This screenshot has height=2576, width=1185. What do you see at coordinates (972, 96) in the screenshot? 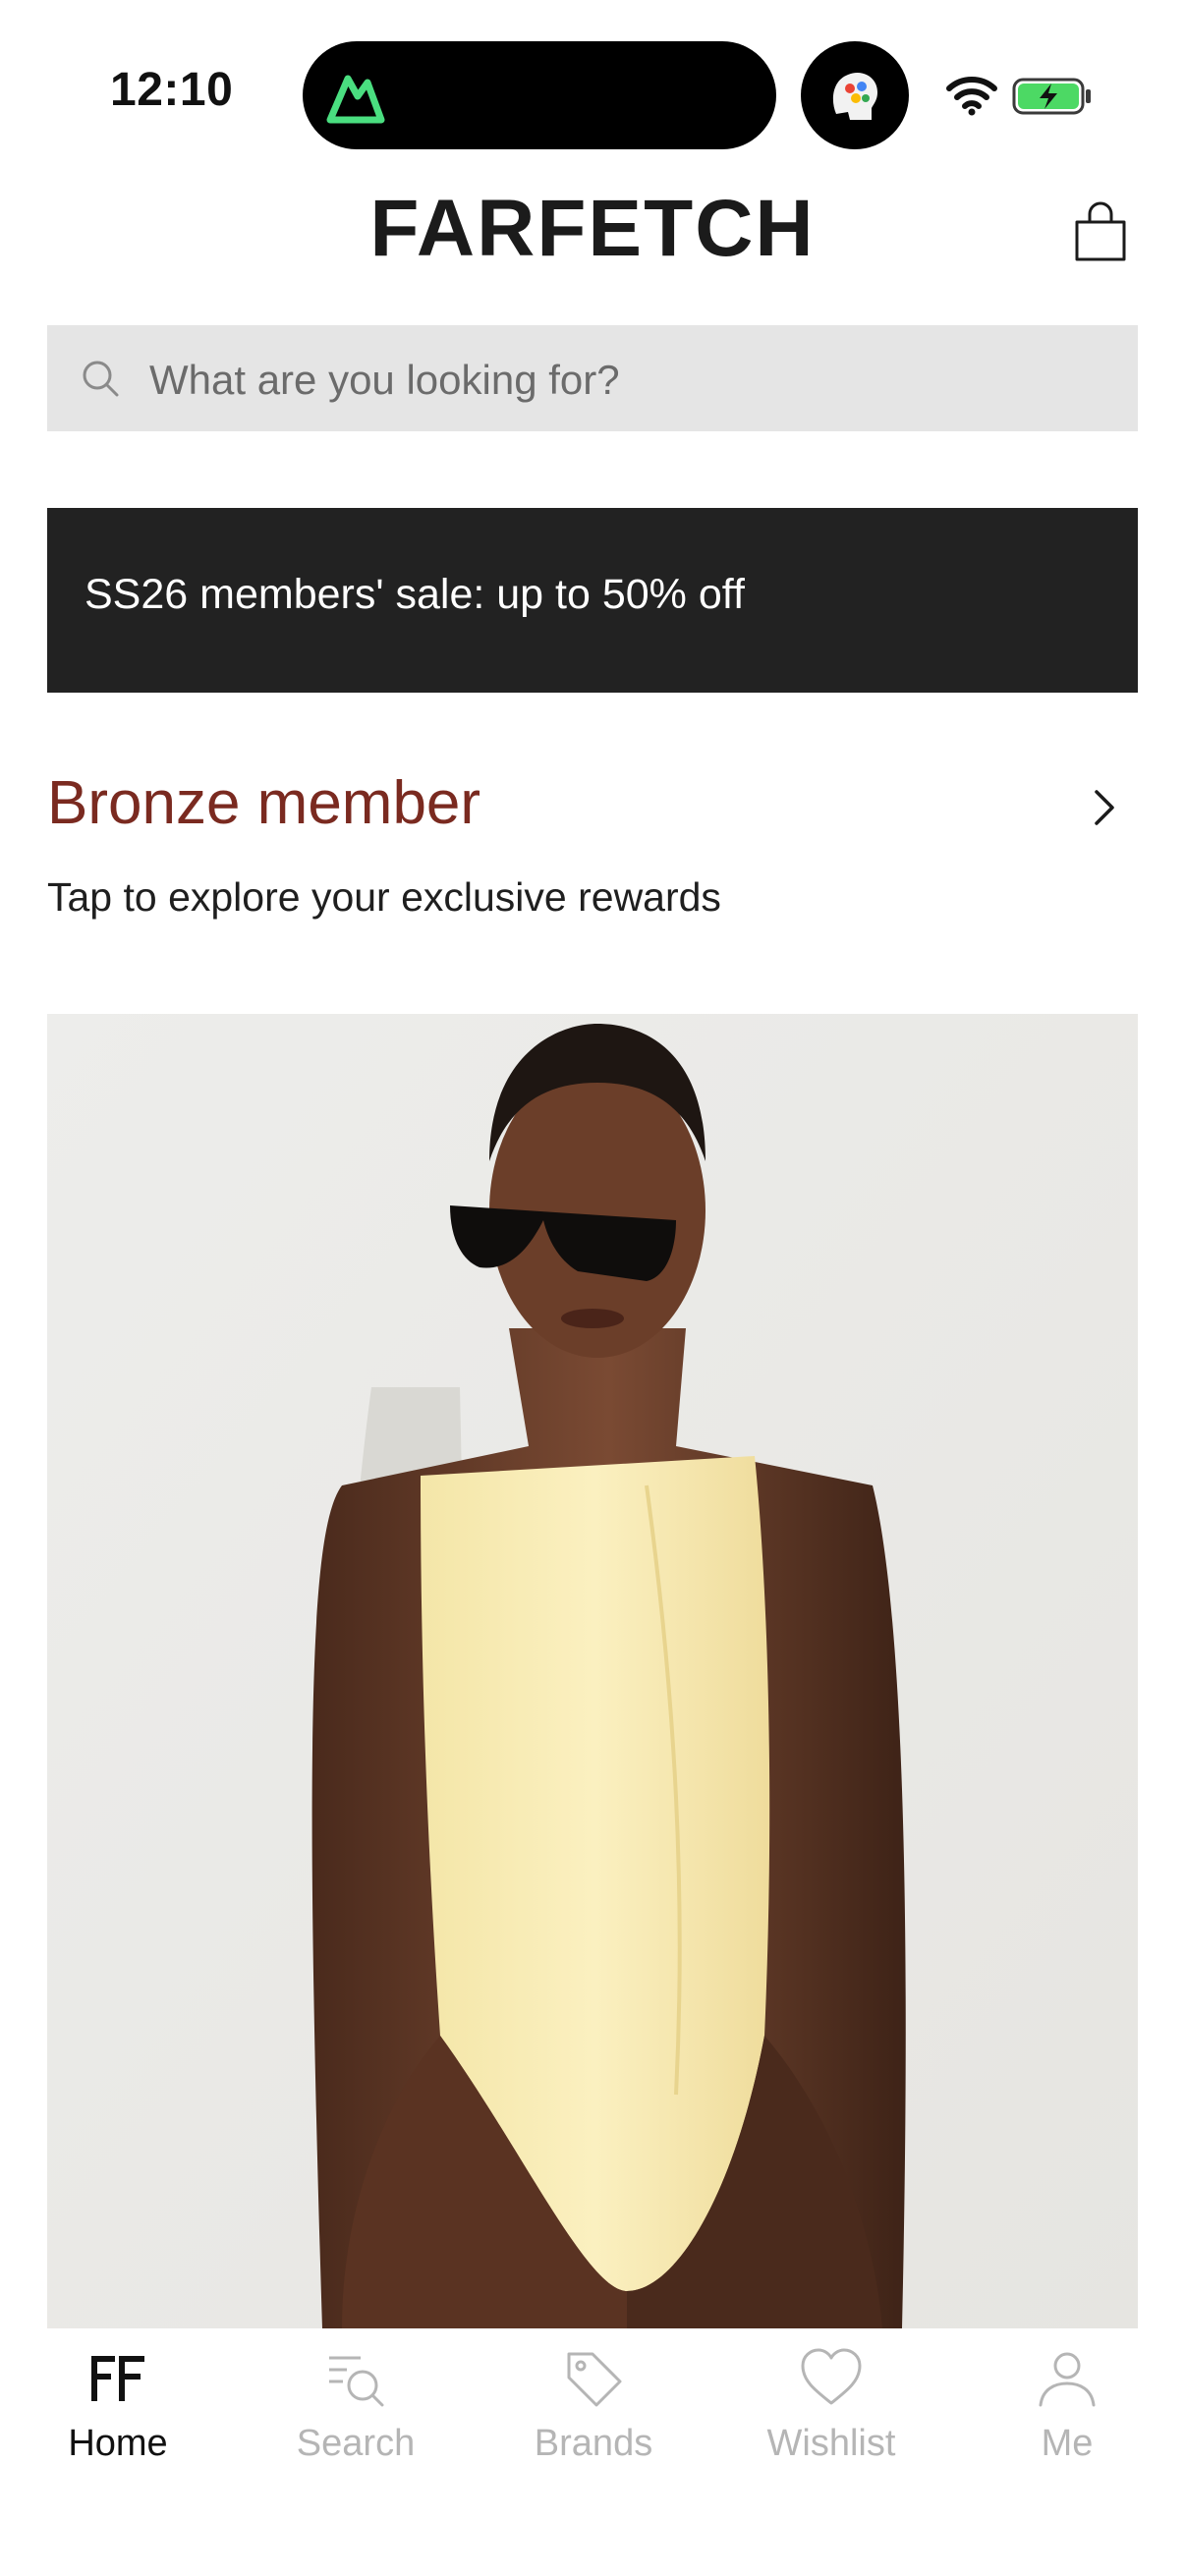
I see `wifi-icon` at bounding box center [972, 96].